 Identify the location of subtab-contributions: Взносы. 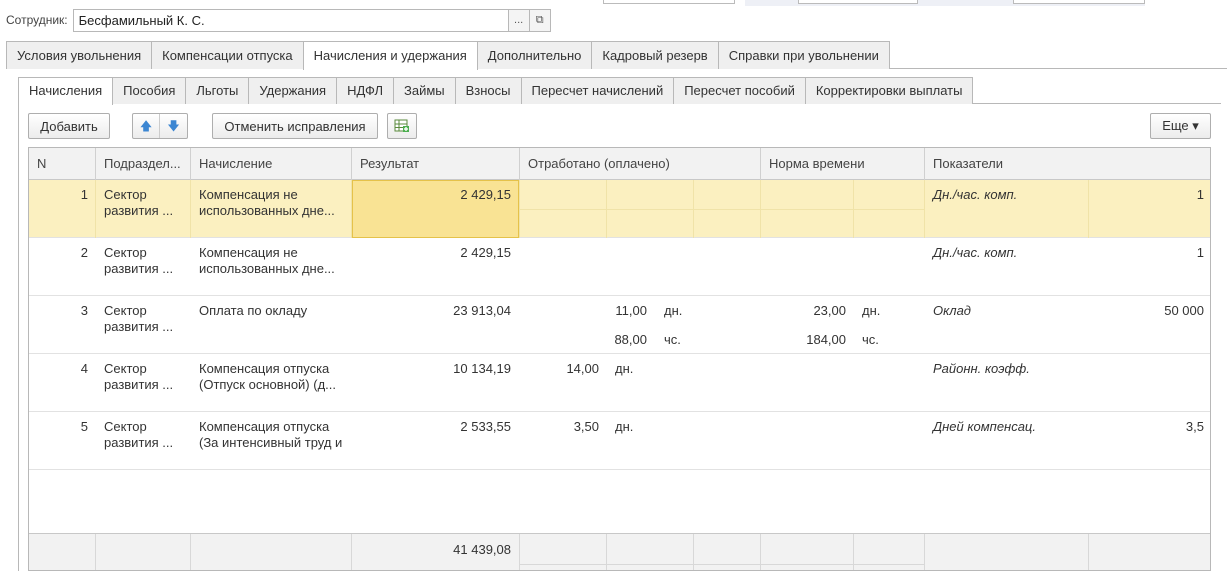
(488, 90).